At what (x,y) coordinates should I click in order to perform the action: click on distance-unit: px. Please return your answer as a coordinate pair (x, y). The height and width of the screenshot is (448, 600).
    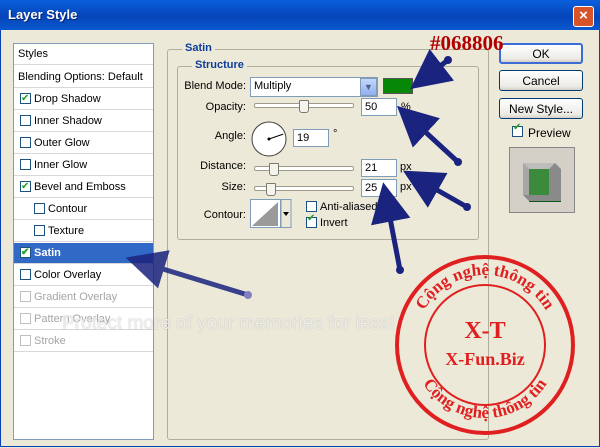
    Looking at the image, I should click on (406, 167).